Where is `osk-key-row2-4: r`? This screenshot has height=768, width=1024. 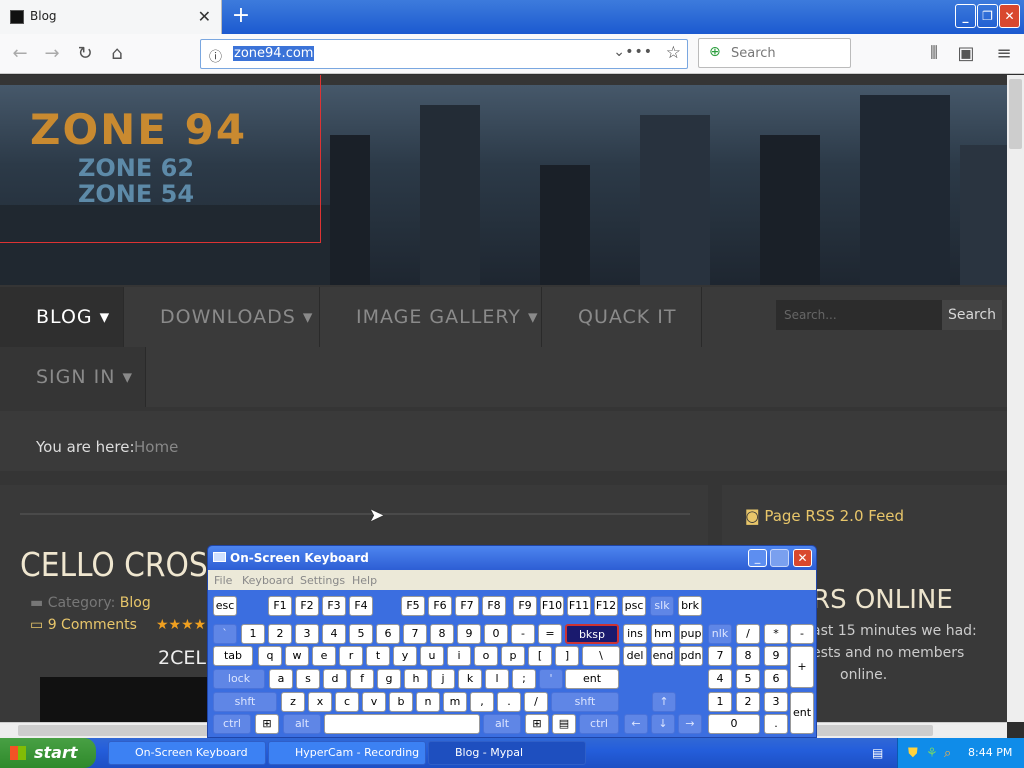 osk-key-row2-4: r is located at coordinates (351, 656).